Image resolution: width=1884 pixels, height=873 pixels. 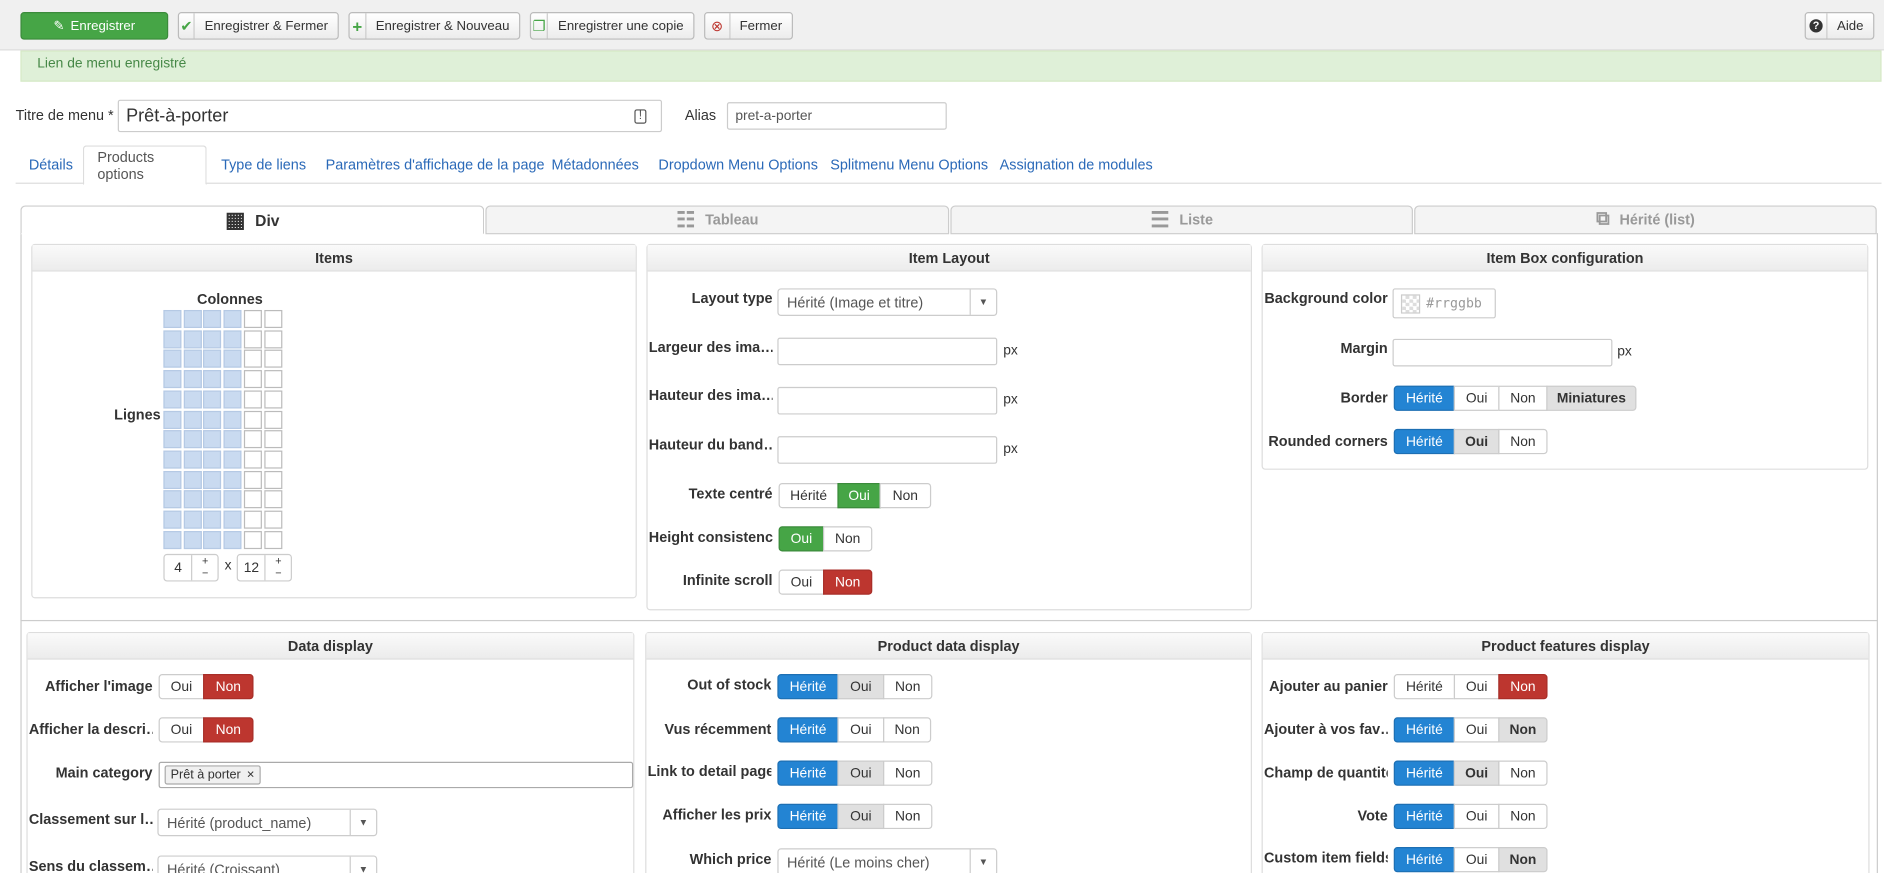 I want to click on add-to-favorites-toggle: Hérité Oui Non, so click(x=1470, y=730).